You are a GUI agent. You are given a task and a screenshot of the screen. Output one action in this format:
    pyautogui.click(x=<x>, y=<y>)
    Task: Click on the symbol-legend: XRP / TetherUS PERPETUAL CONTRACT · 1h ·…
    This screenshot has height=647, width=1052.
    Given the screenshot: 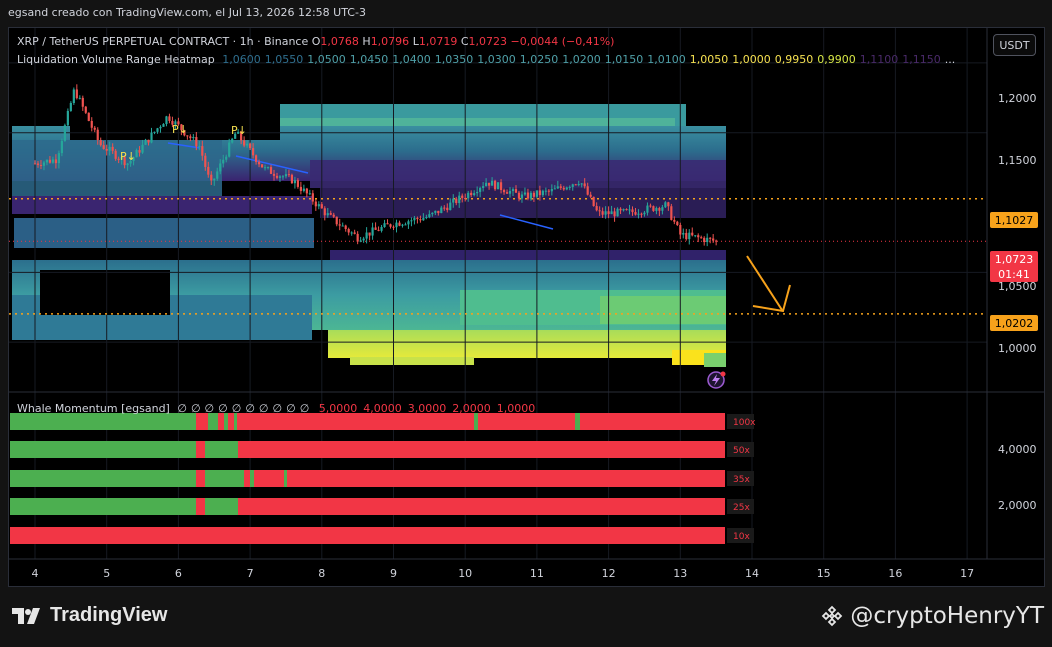 What is the action you would take?
    pyautogui.click(x=315, y=41)
    